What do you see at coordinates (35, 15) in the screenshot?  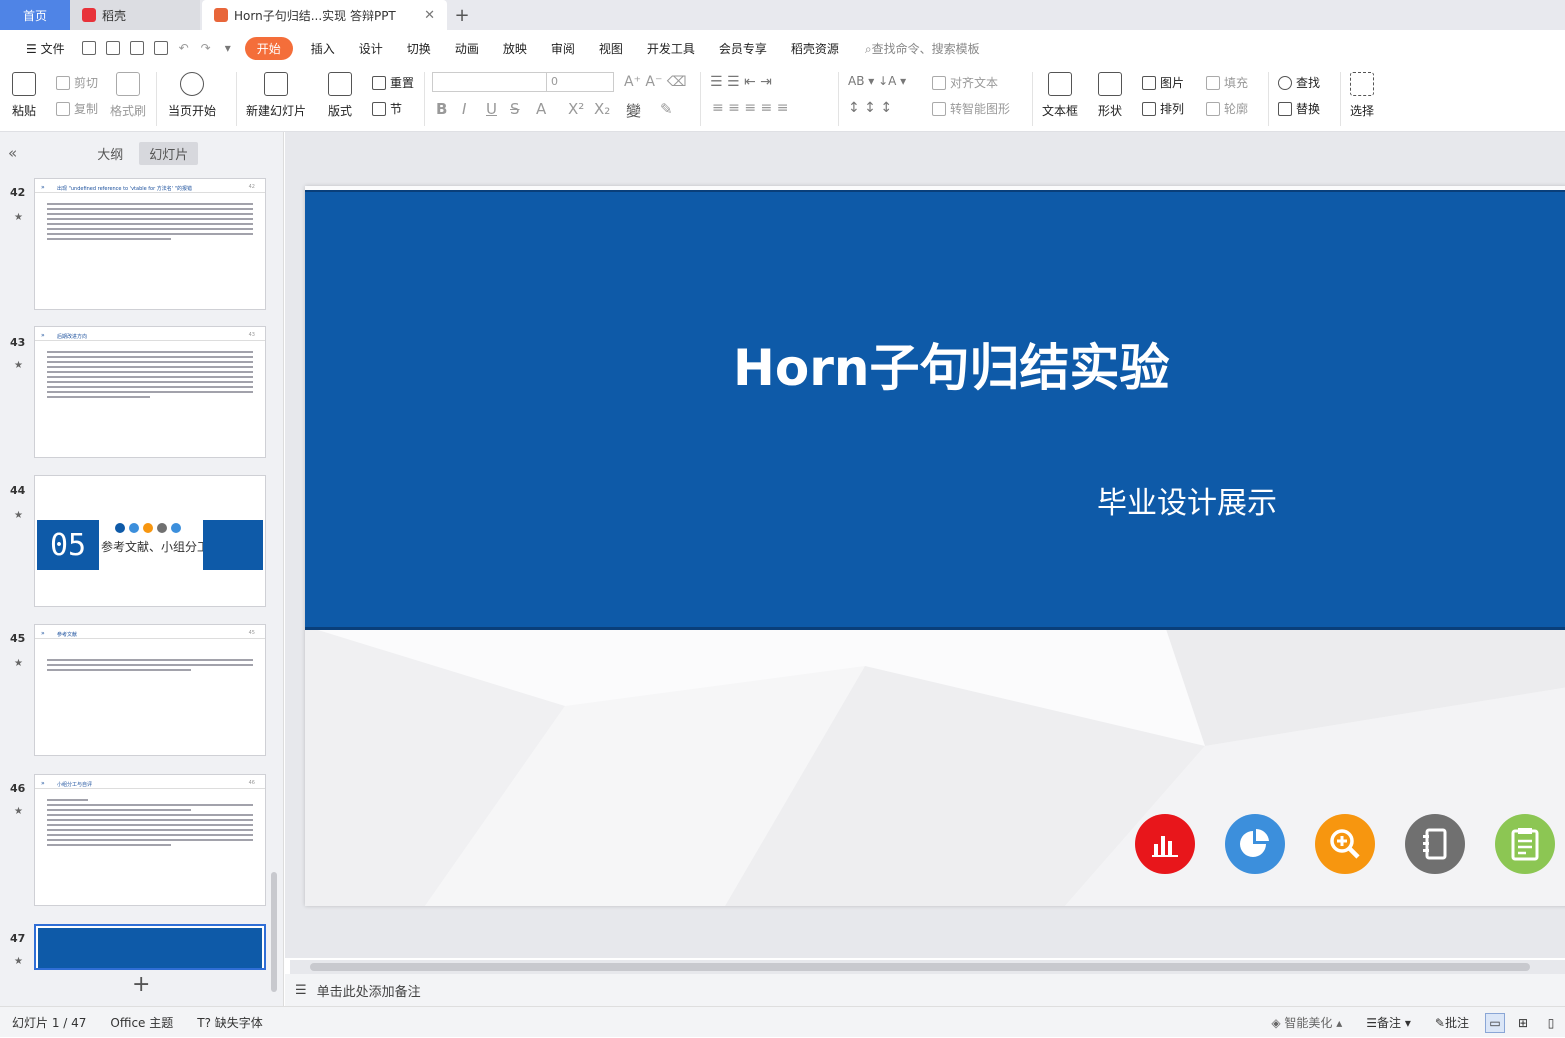 I see `tab-home: 首页` at bounding box center [35, 15].